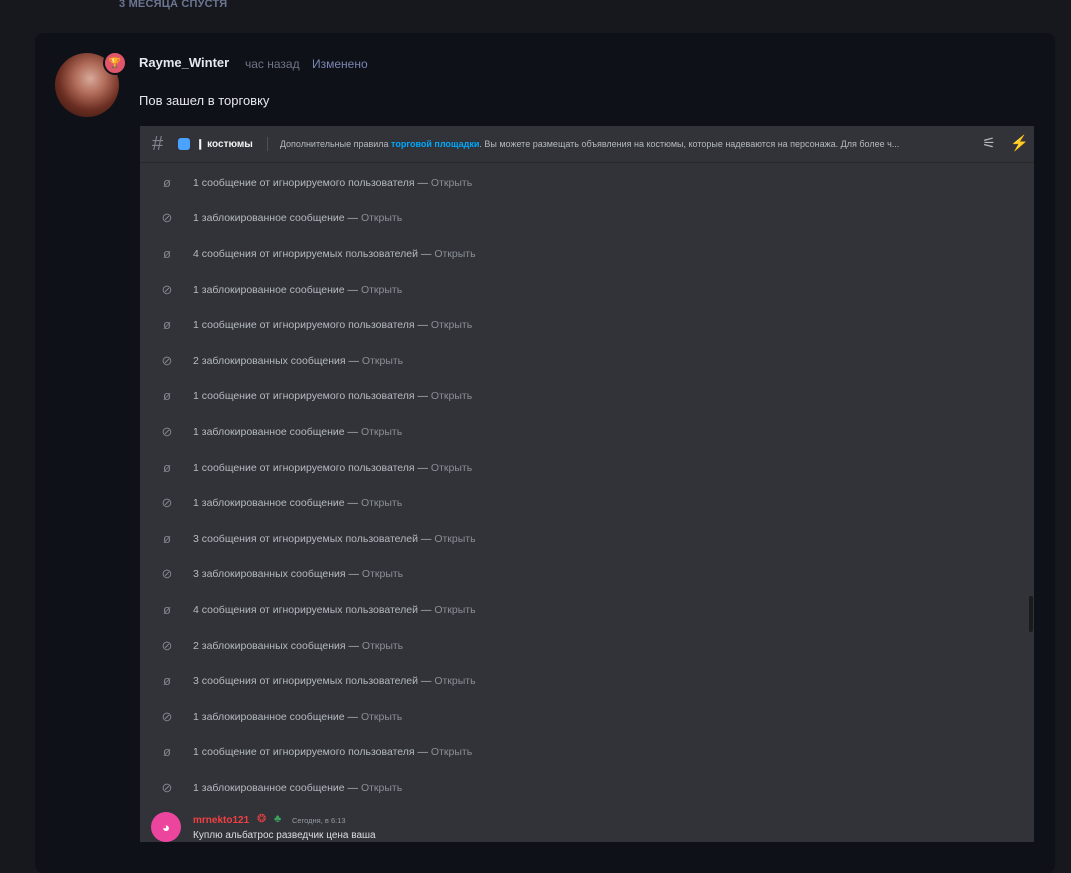 The width and height of the screenshot is (1071, 873). I want to click on row-label: 3 заблокированных сообщения, so click(269, 574).